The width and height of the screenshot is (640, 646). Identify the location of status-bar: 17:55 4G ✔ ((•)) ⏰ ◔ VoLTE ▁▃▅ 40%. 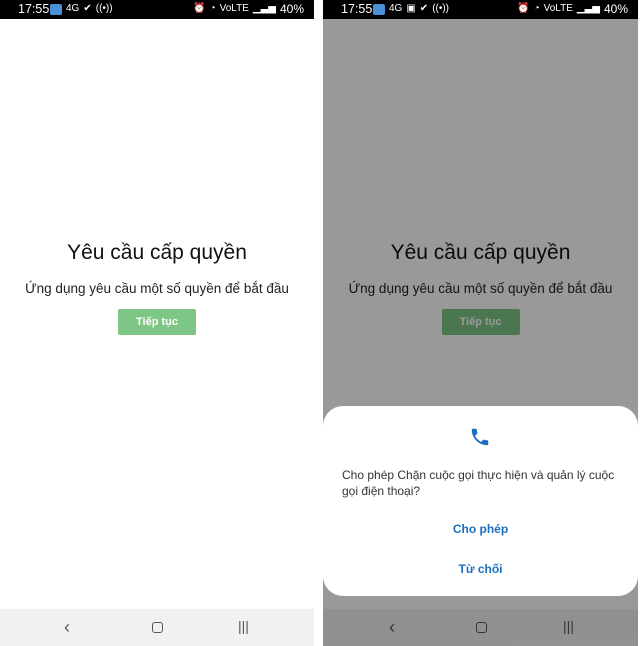
(157, 9).